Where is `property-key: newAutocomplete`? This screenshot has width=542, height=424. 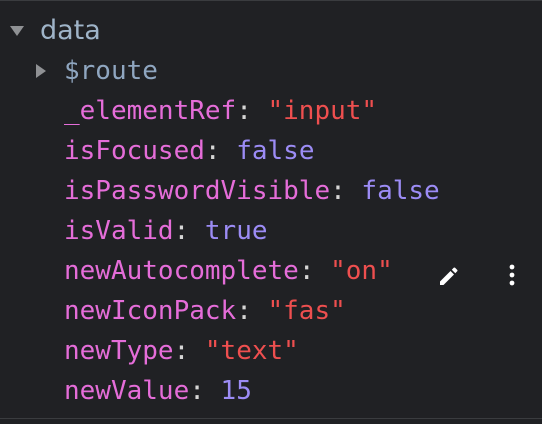
property-key: newAutocomplete is located at coordinates (181, 271).